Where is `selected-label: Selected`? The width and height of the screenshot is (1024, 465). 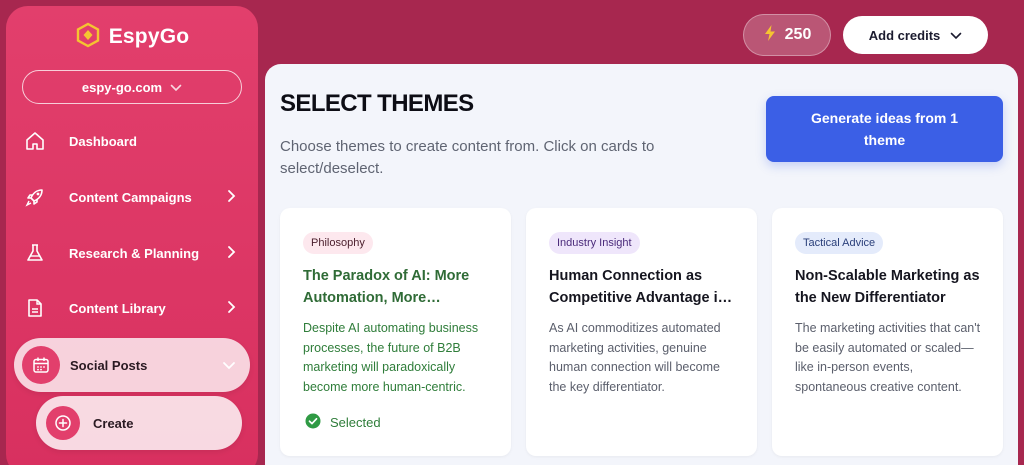 selected-label: Selected is located at coordinates (355, 422).